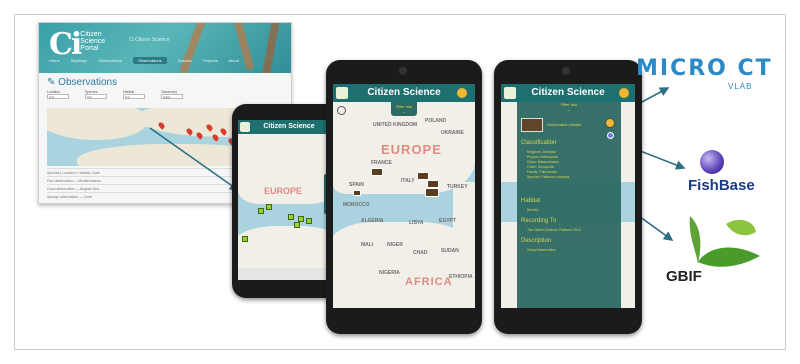  I want to click on map-label: TURKEY, so click(457, 187).